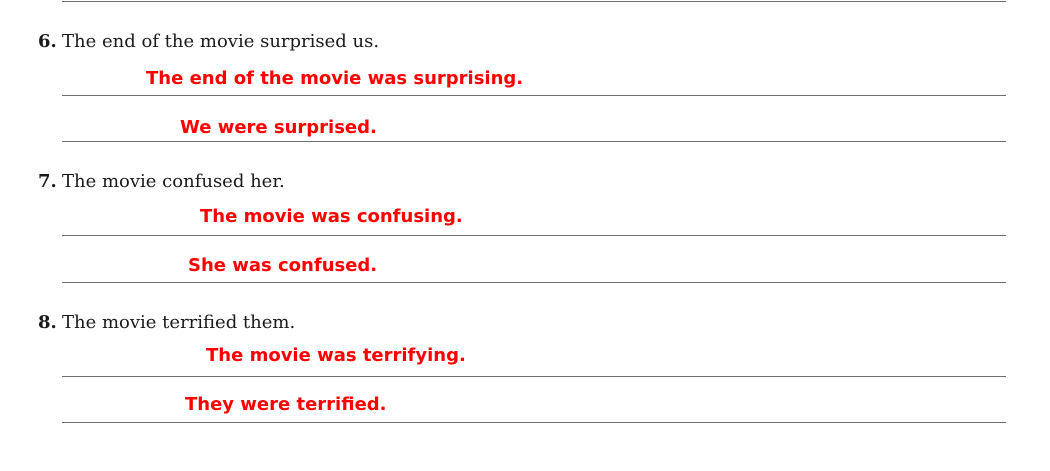 The width and height of the screenshot is (1050, 471). Describe the element at coordinates (179, 322) in the screenshot. I see `exercise-sentence: The movie terrified them.` at that location.